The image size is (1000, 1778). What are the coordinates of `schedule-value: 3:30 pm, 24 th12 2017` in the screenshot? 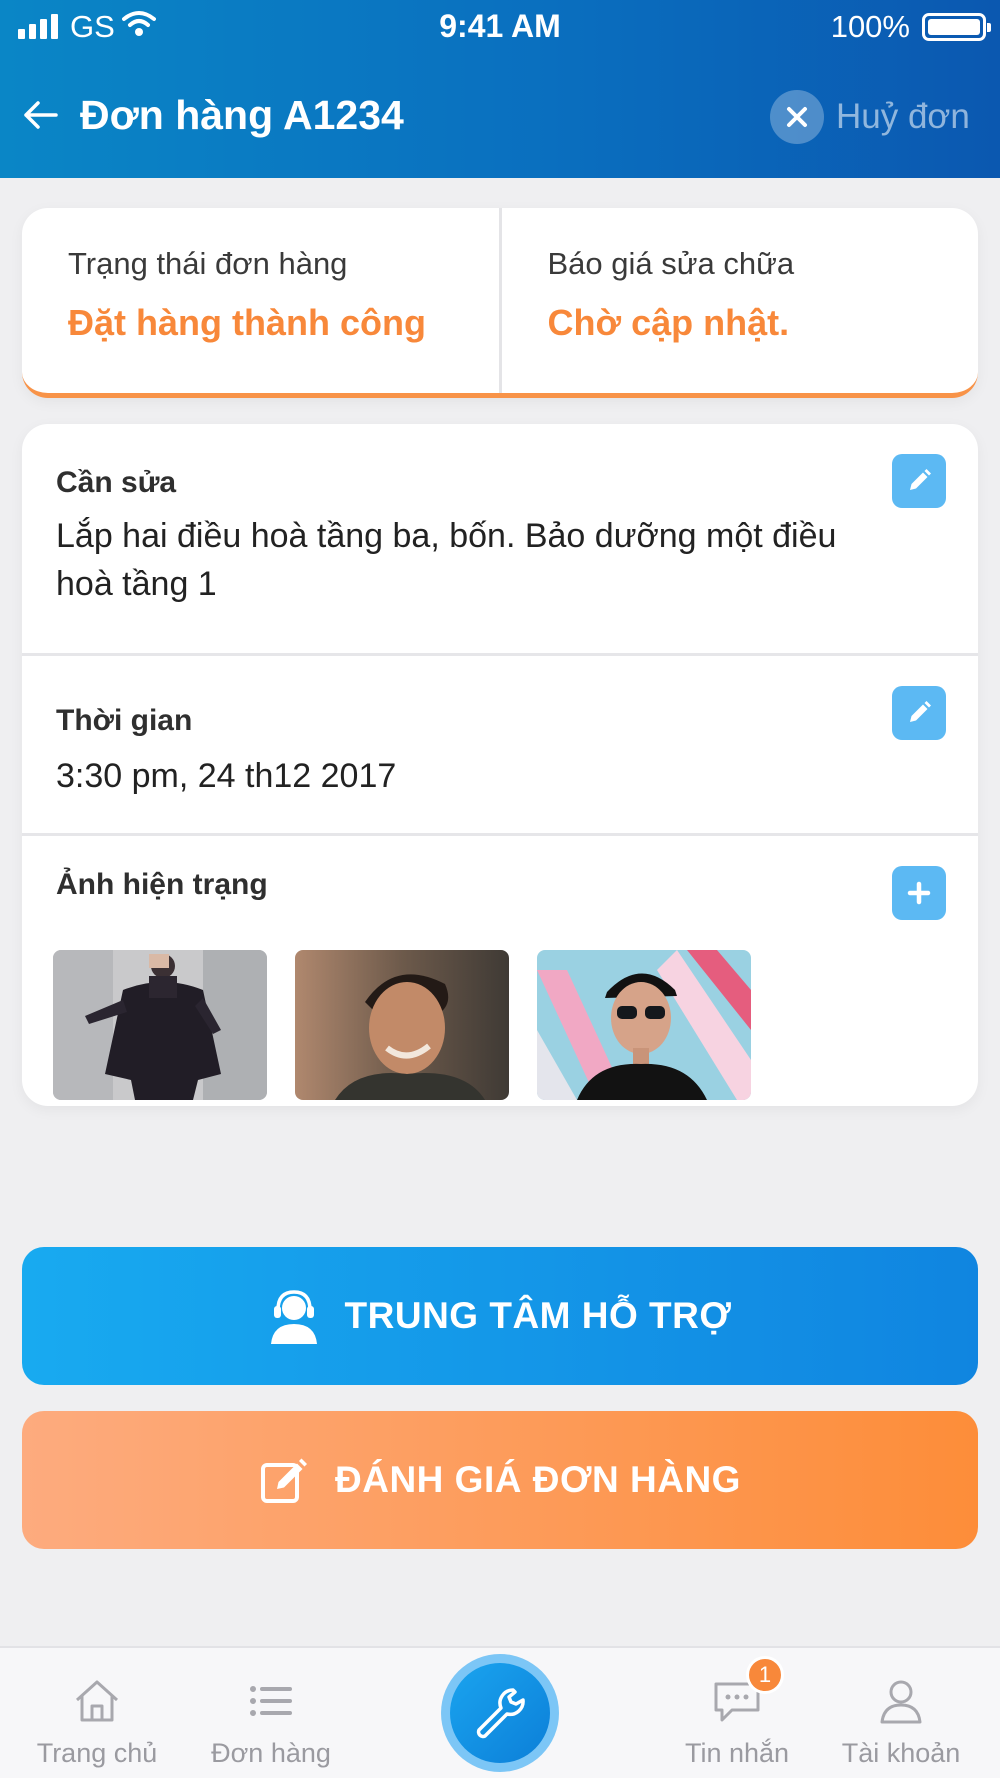 It's located at (226, 776).